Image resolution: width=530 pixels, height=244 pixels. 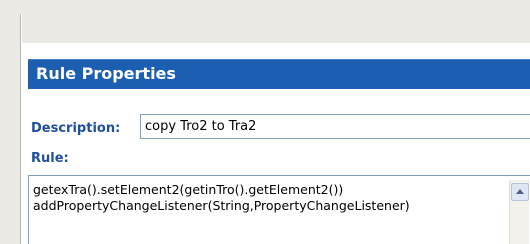 I want to click on left-sash-area, so click(x=10, y=122).